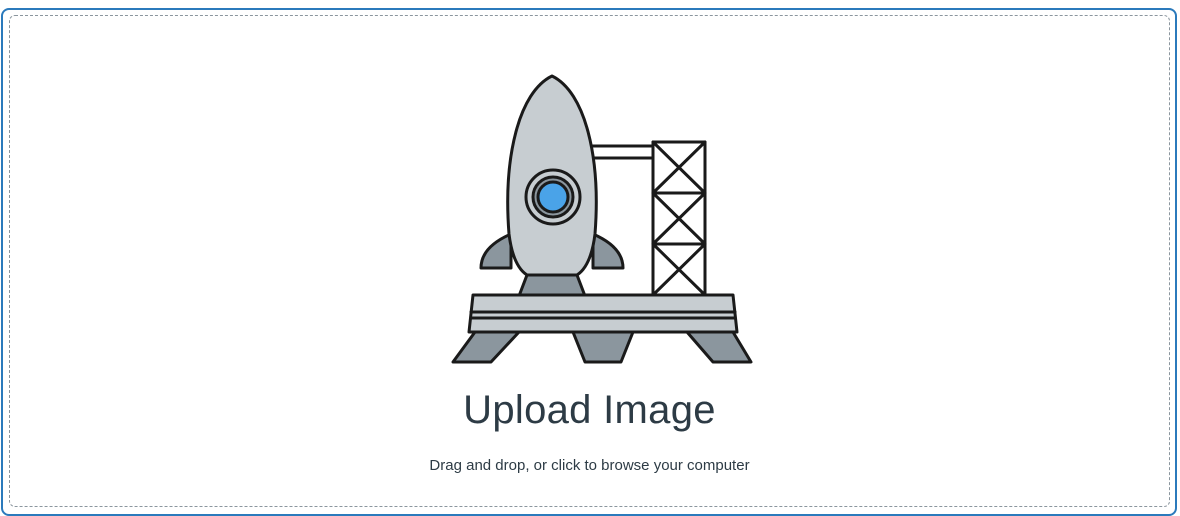 Image resolution: width=1180 pixels, height=516 pixels. I want to click on upload-title: Upload Image, so click(589, 410).